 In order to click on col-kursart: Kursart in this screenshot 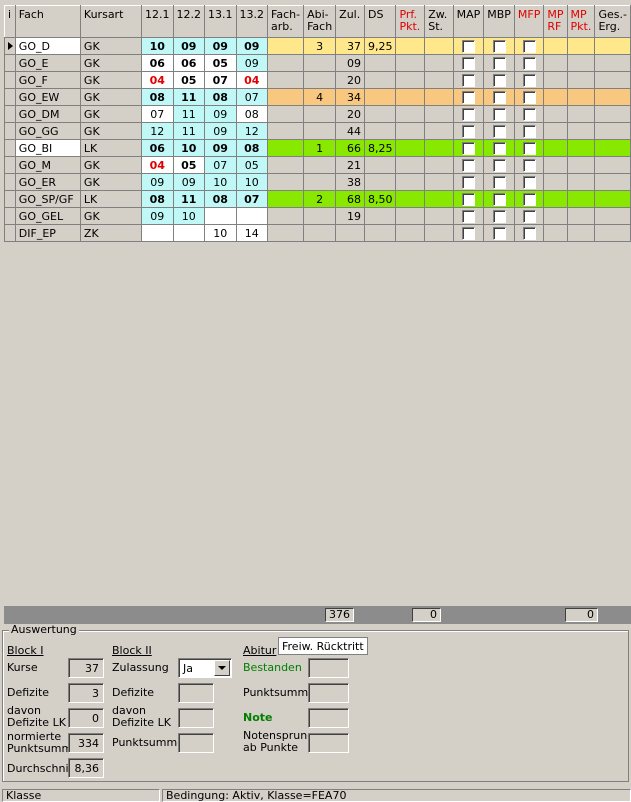, I will do `click(111, 21)`.